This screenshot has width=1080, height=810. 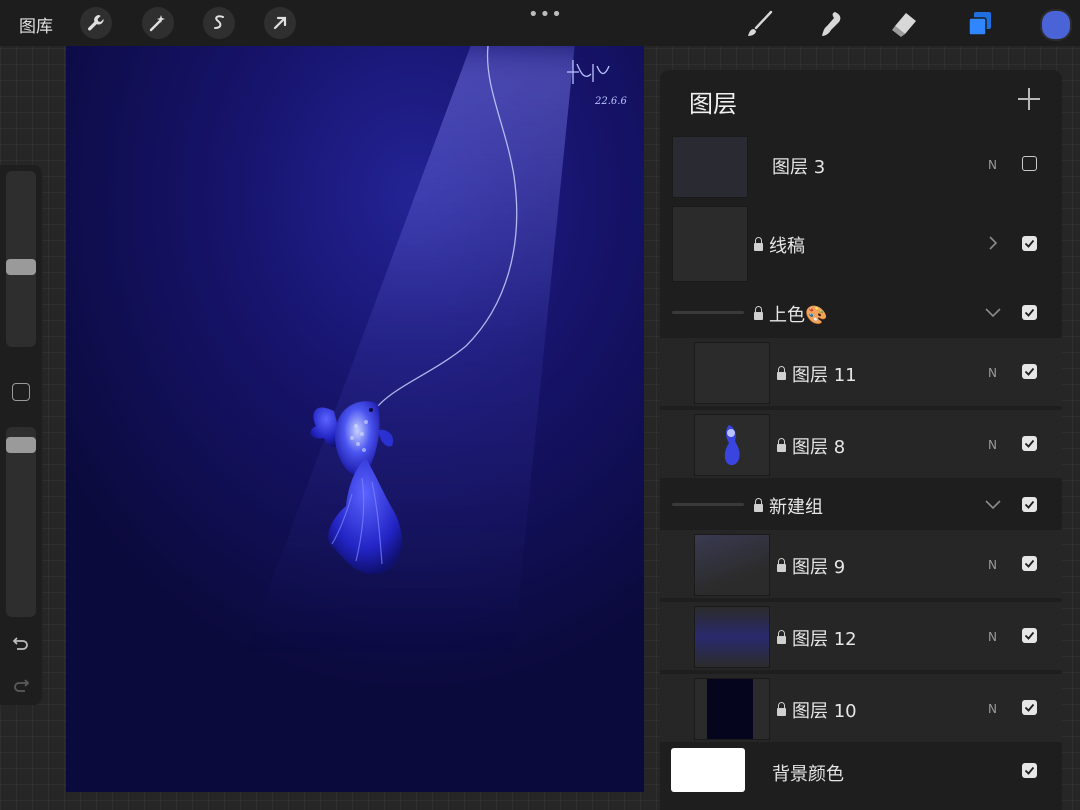 What do you see at coordinates (710, 244) in the screenshot?
I see `group-thumbnail` at bounding box center [710, 244].